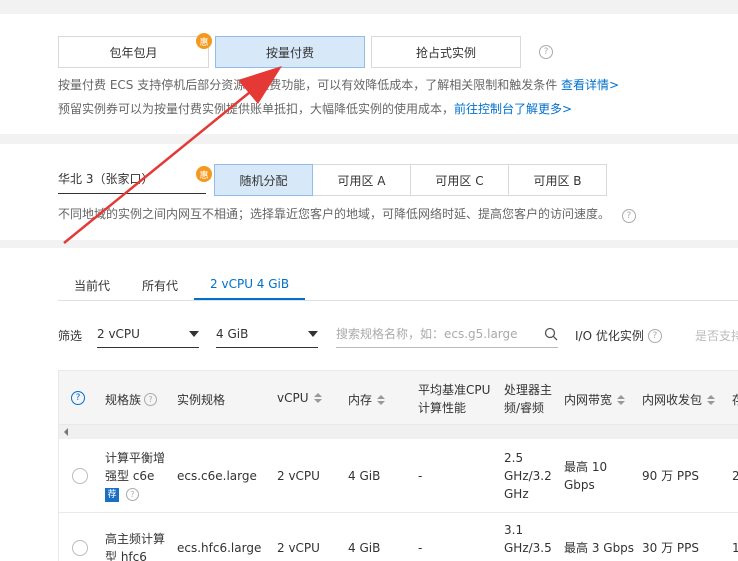  I want to click on search-placeholder: 搜索规格名称，如：ecs.g5.large, so click(427, 334).